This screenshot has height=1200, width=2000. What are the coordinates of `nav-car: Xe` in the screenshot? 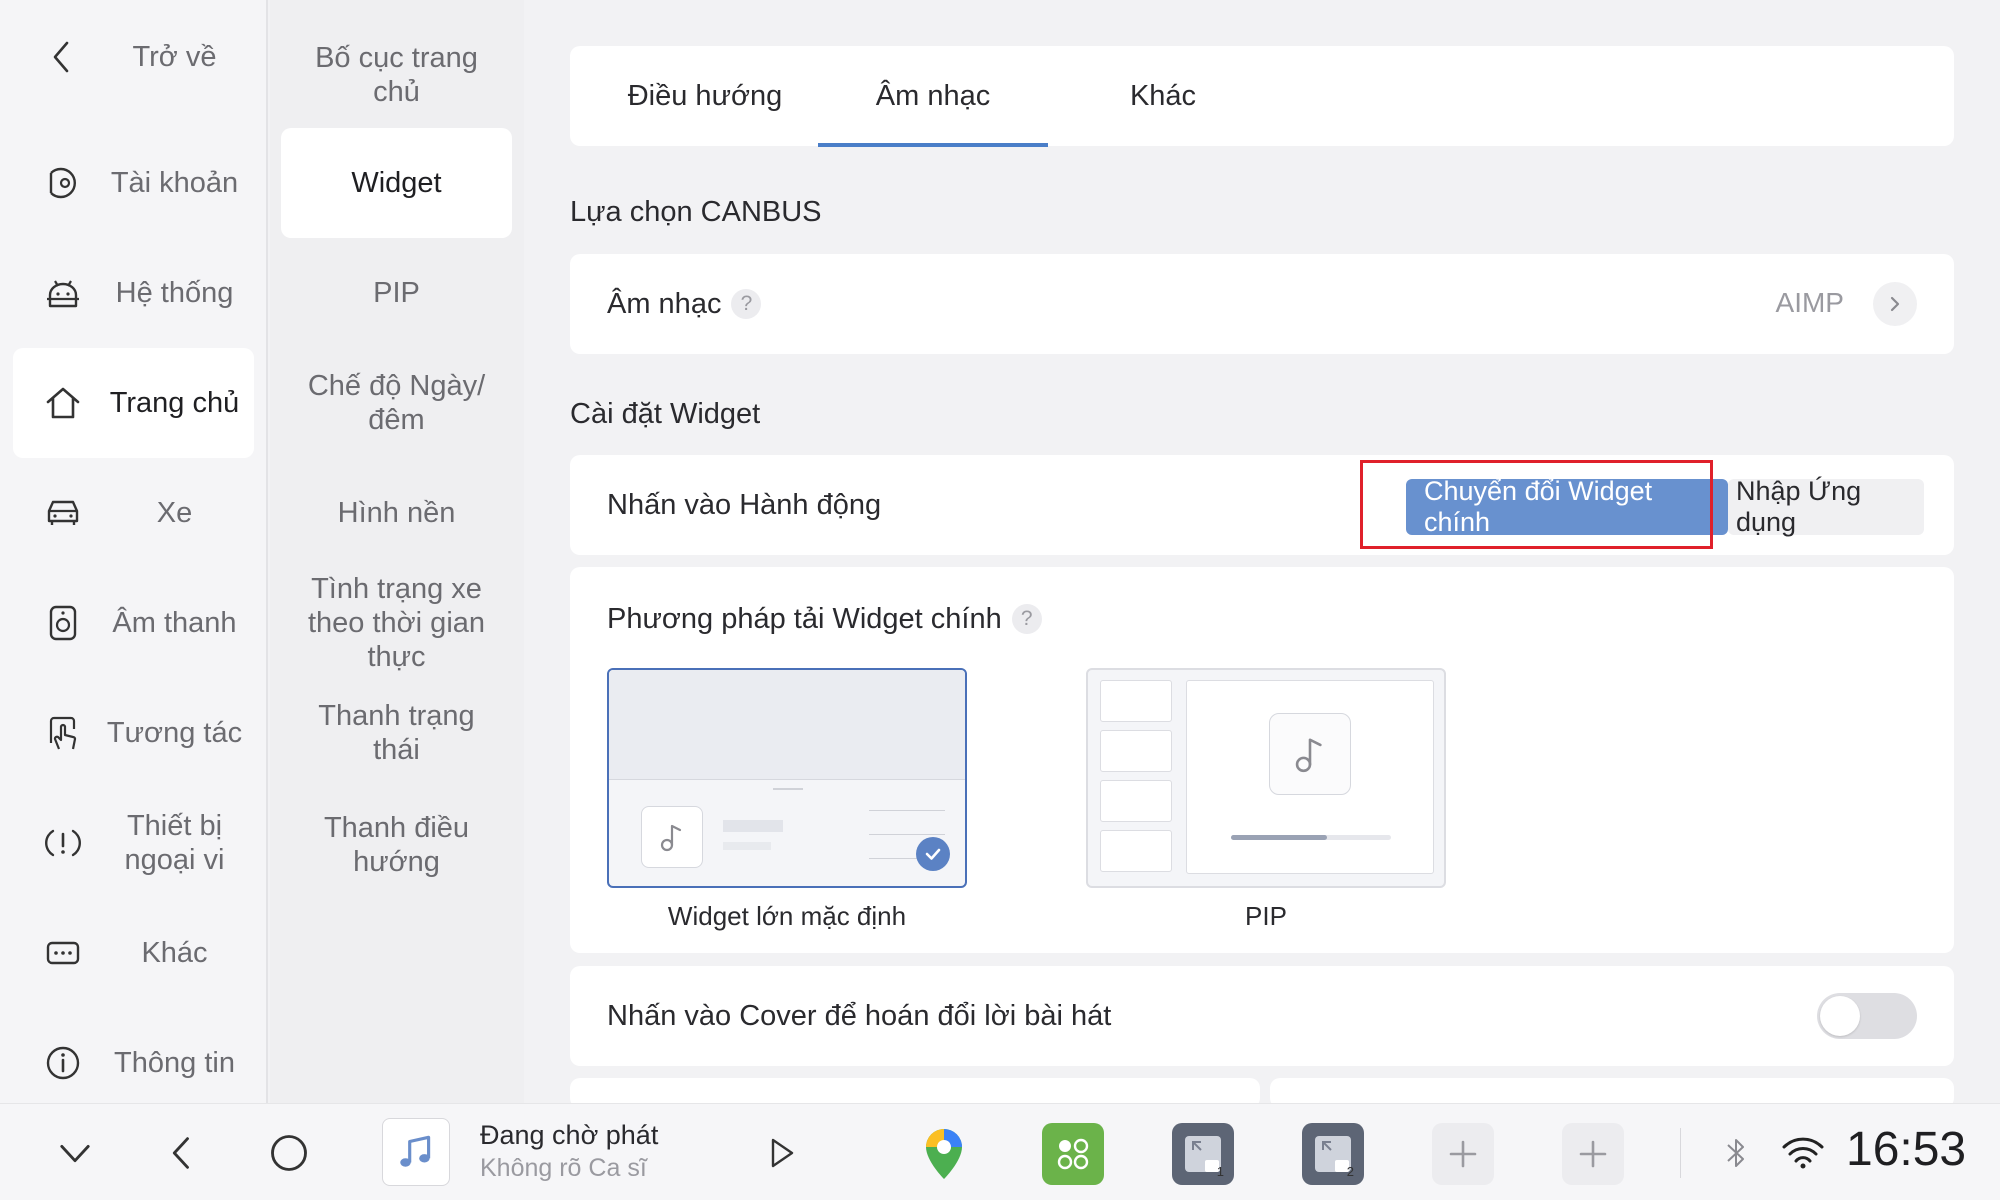 It's located at (133, 513).